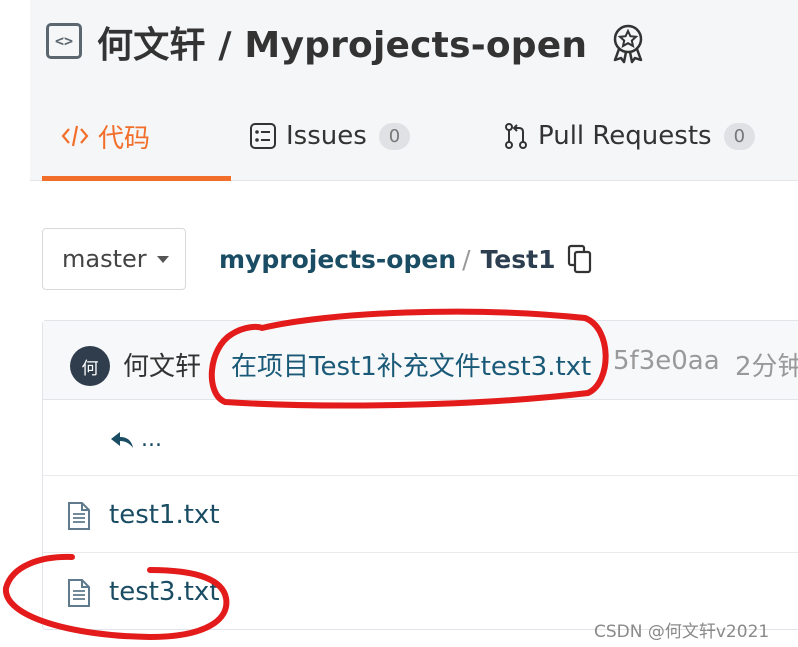  What do you see at coordinates (136, 178) in the screenshot?
I see `active-tab-indicator` at bounding box center [136, 178].